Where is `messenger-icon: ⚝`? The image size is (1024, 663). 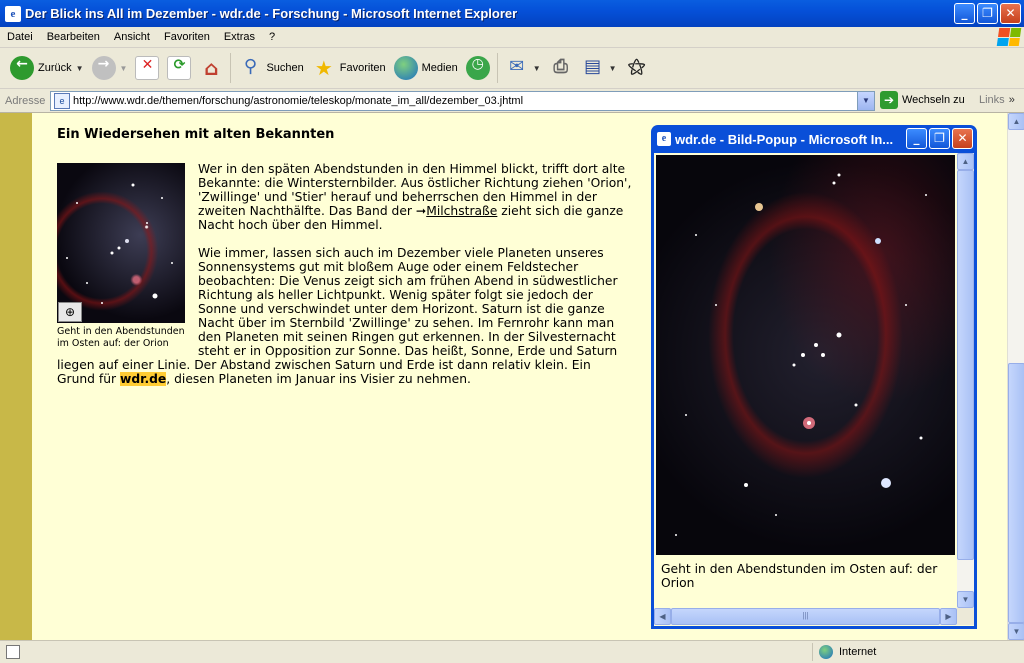
messenger-icon: ⚝ is located at coordinates (636, 66).